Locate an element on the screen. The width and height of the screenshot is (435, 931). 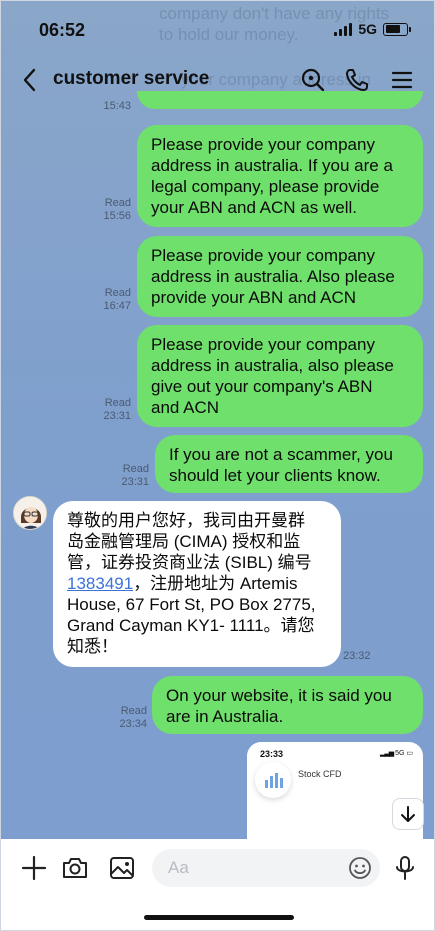
message-input is located at coordinates (253, 868).